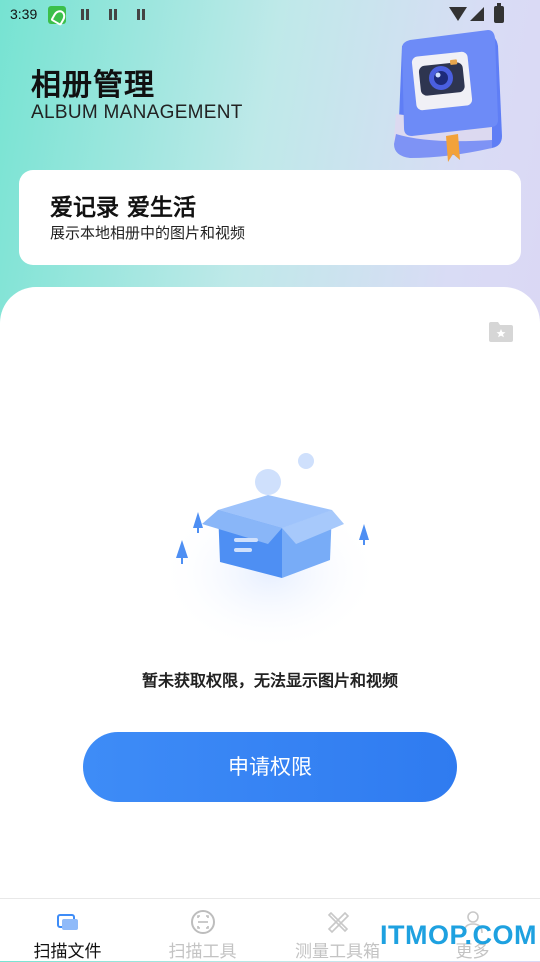 The width and height of the screenshot is (540, 962). Describe the element at coordinates (501, 332) in the screenshot. I see `folder-star-icon` at that location.